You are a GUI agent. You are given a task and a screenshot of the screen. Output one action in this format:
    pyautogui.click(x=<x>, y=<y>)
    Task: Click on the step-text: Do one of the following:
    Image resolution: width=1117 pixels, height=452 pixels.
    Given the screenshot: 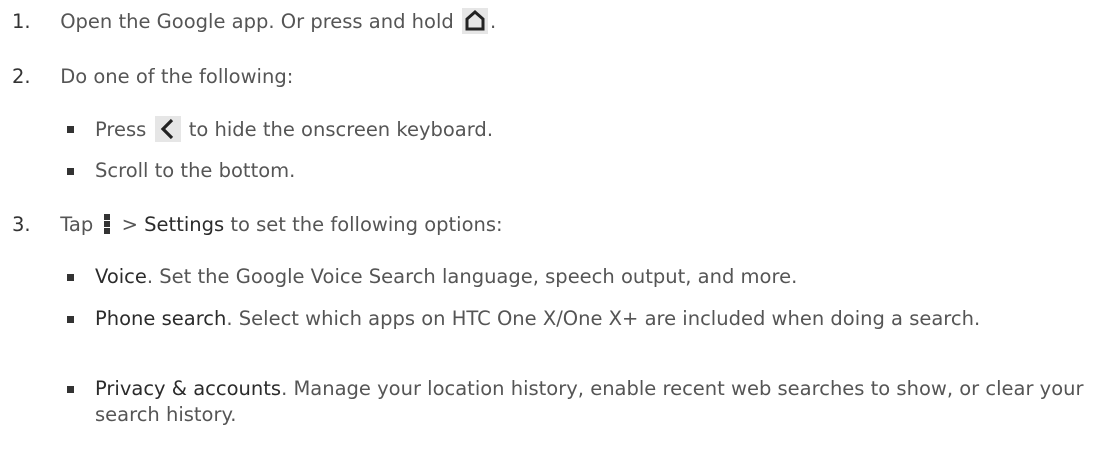 What is the action you would take?
    pyautogui.click(x=177, y=76)
    